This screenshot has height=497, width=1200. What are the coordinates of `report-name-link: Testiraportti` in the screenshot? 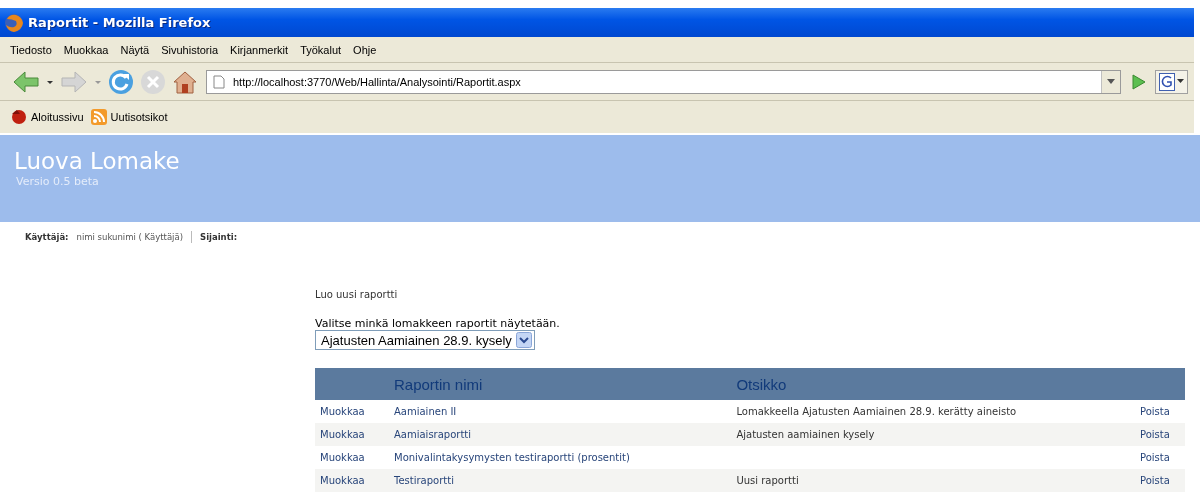 It's located at (424, 480).